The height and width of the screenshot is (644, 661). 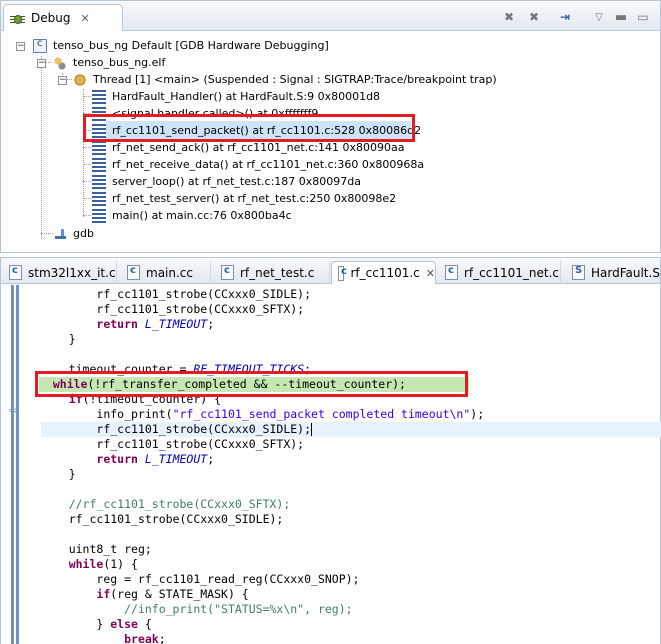 What do you see at coordinates (599, 17) in the screenshot?
I see `view-menu-icon: ▽` at bounding box center [599, 17].